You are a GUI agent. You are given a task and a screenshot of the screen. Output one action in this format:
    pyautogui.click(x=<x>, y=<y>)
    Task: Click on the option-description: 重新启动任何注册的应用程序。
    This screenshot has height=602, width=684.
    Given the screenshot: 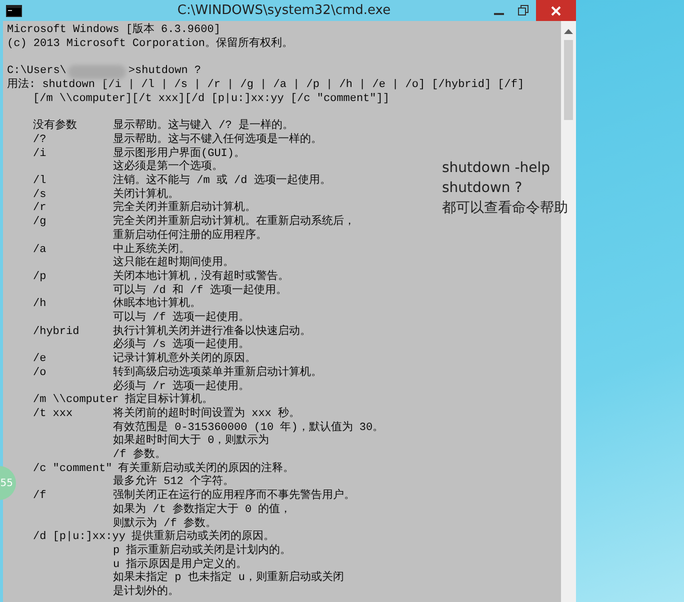 What is the action you would take?
    pyautogui.click(x=190, y=236)
    